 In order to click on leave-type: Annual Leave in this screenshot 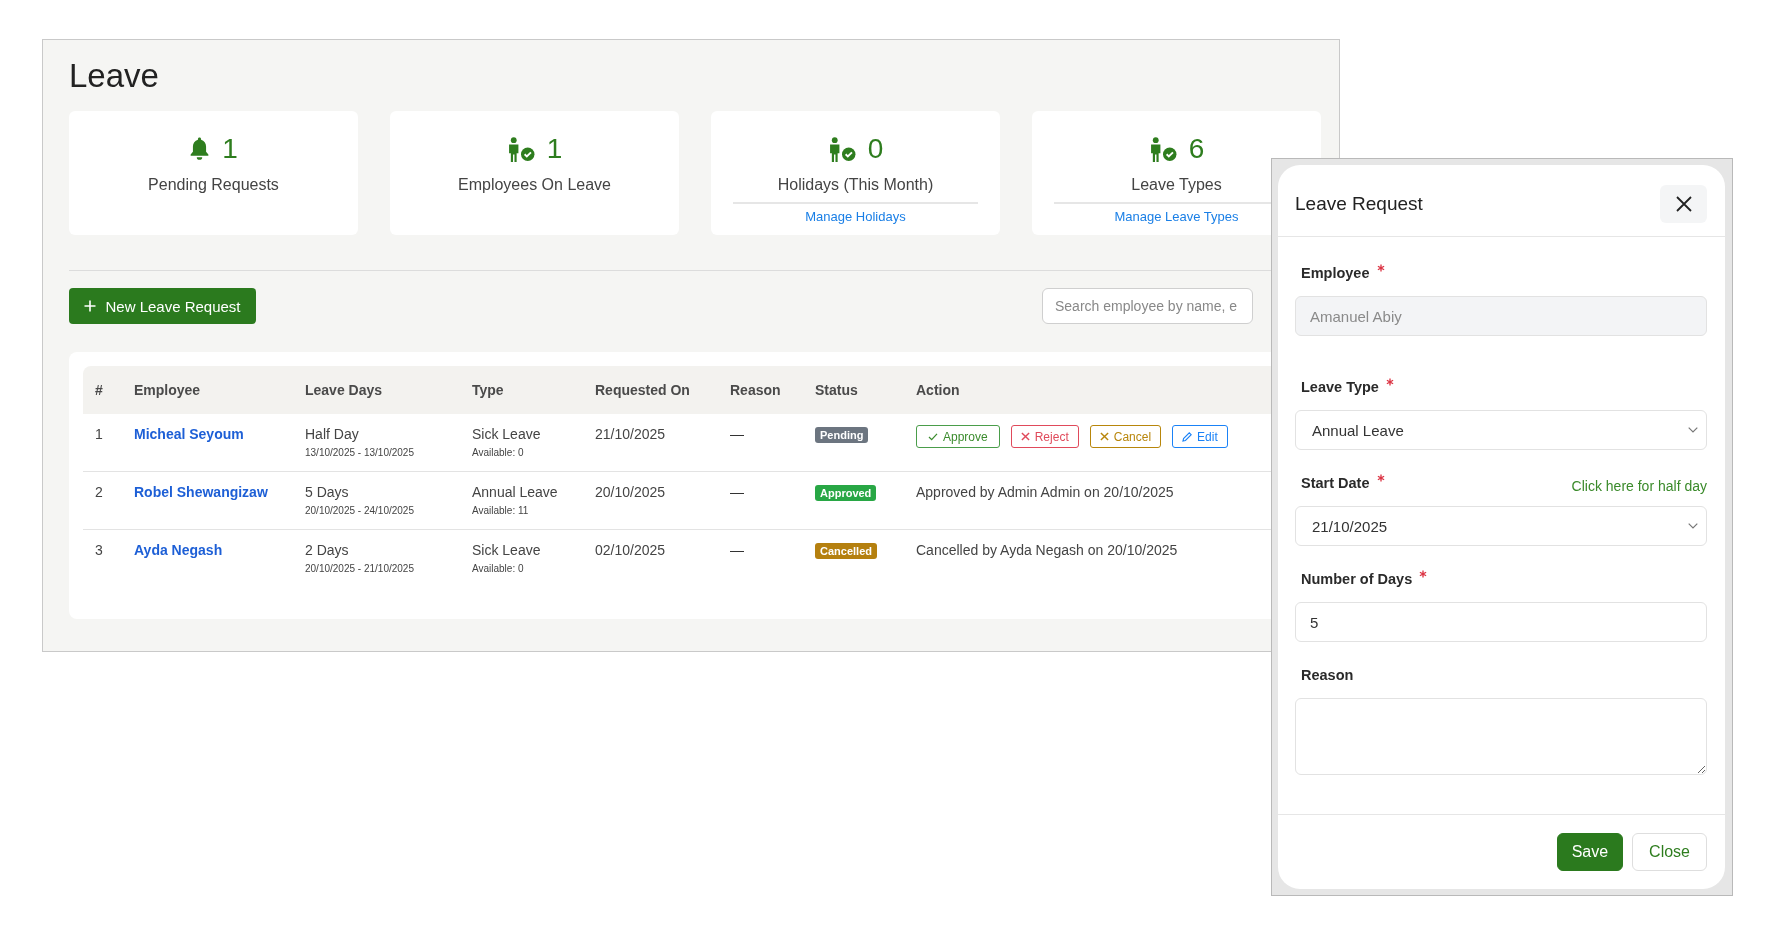, I will do `click(515, 492)`.